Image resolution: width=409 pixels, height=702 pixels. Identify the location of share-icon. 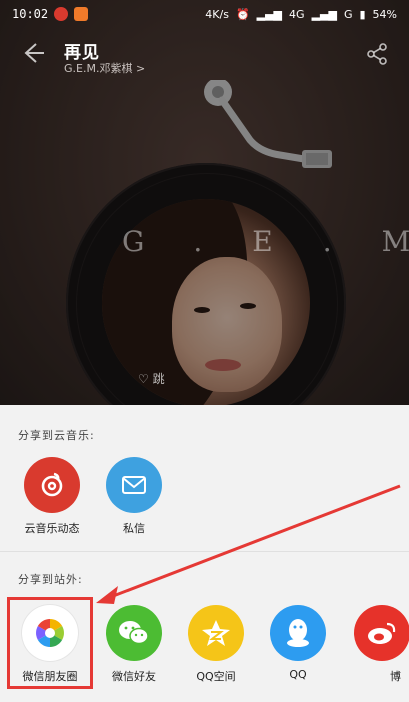
(377, 54).